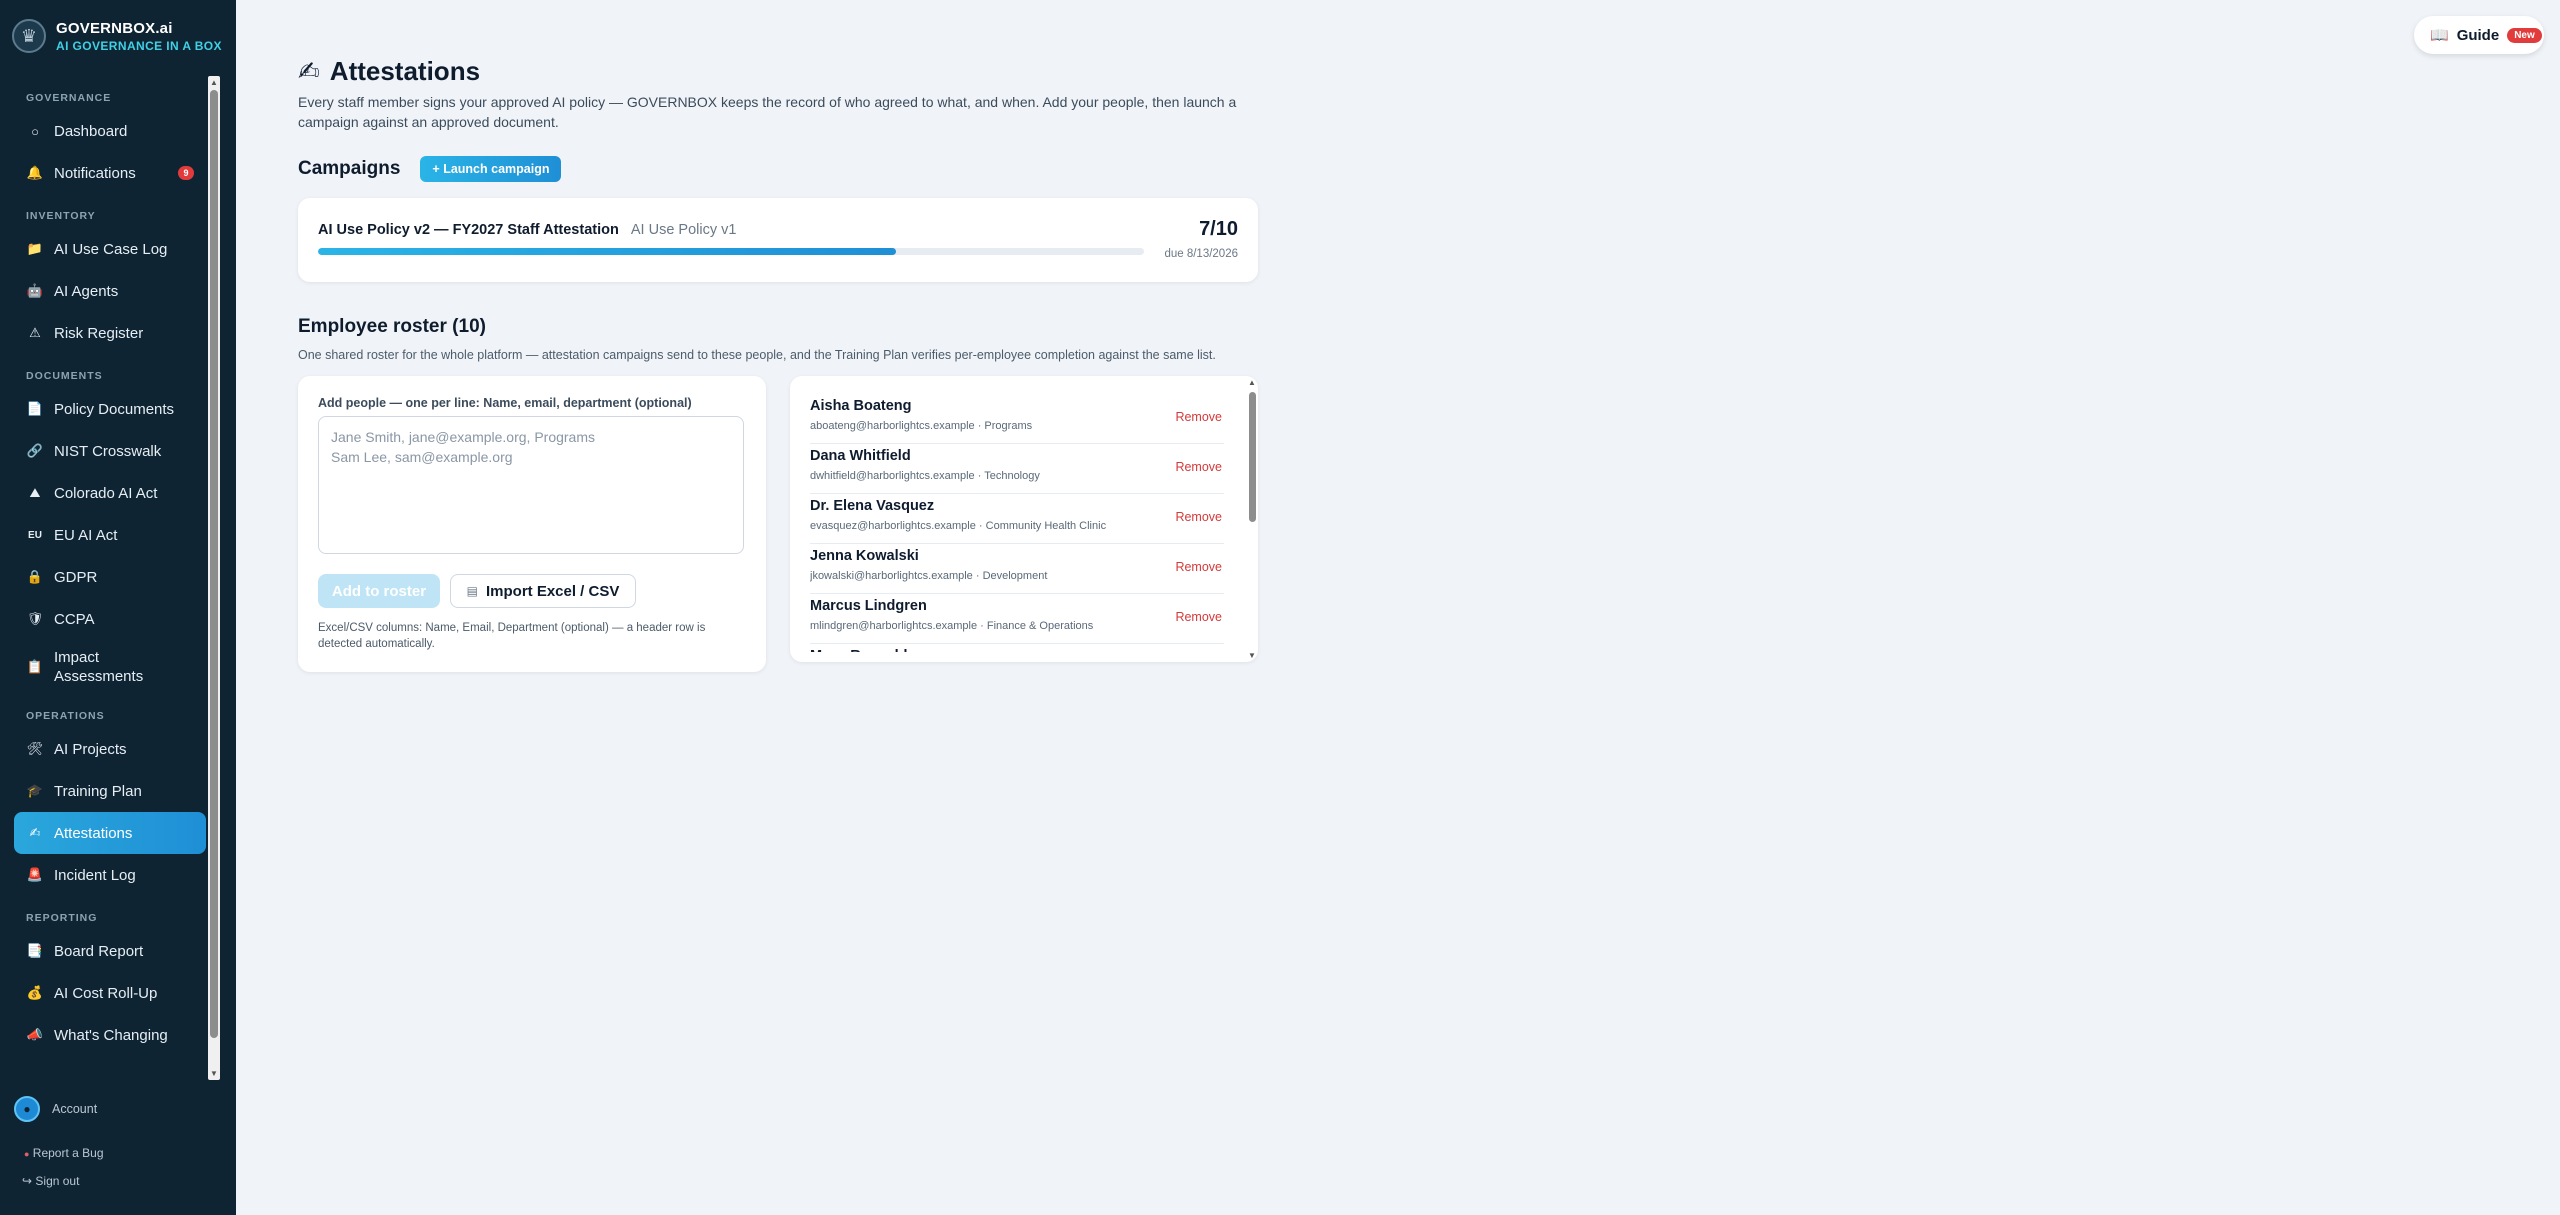  Describe the element at coordinates (110, 577) in the screenshot. I see `sidebar-item-gdpr: 🔒 GDPR` at that location.